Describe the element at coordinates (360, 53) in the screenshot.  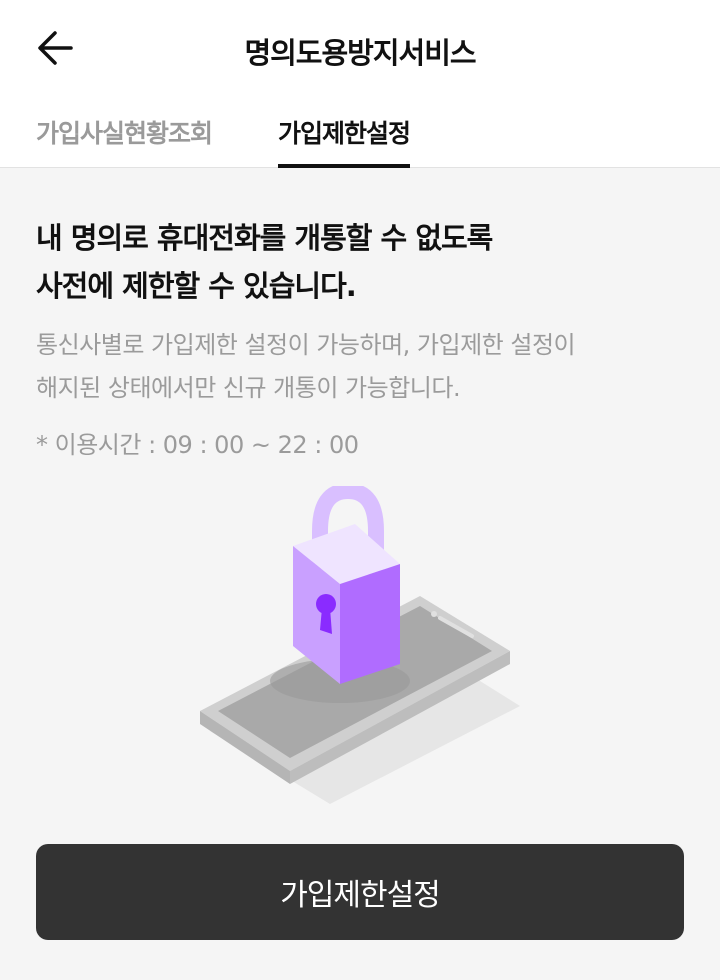
I see `page-title: 명의도용방지서비스` at that location.